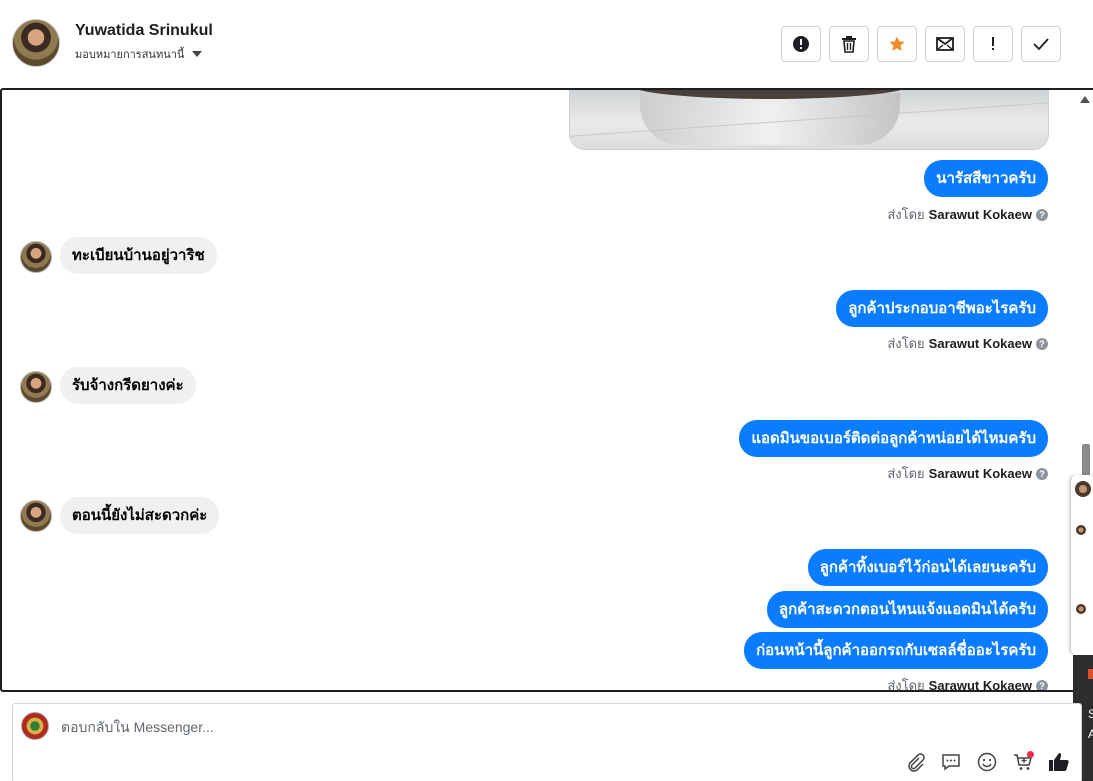 This screenshot has height=781, width=1093. What do you see at coordinates (921, 44) in the screenshot?
I see `conversation-toolbar` at bounding box center [921, 44].